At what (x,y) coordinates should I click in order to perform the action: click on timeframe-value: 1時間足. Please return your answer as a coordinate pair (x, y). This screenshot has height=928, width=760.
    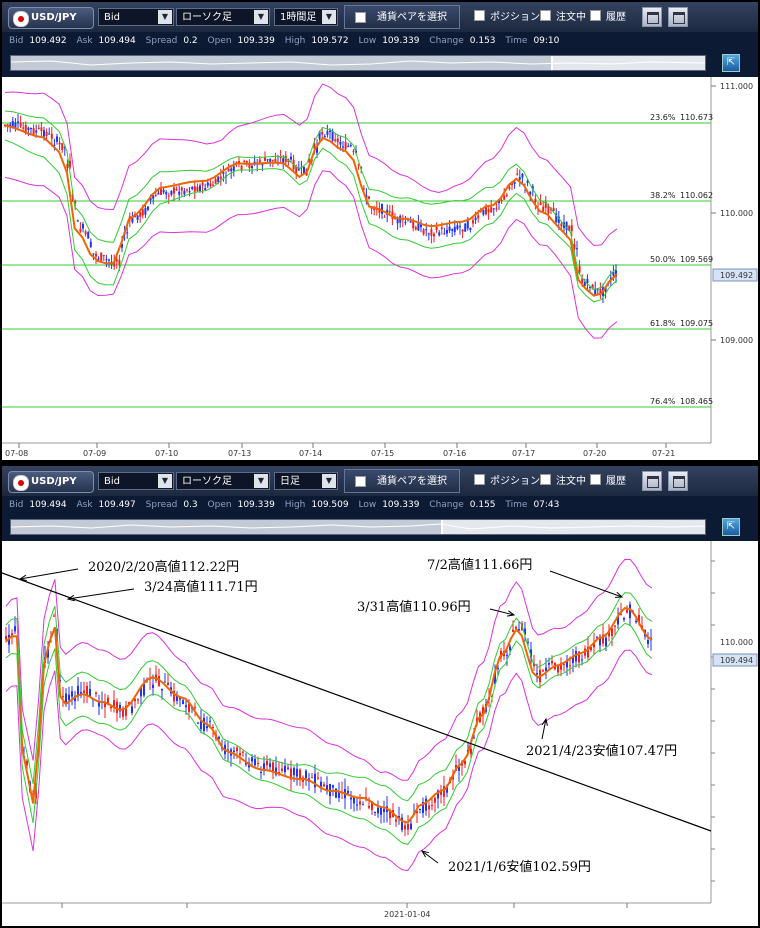
    Looking at the image, I should click on (298, 17).